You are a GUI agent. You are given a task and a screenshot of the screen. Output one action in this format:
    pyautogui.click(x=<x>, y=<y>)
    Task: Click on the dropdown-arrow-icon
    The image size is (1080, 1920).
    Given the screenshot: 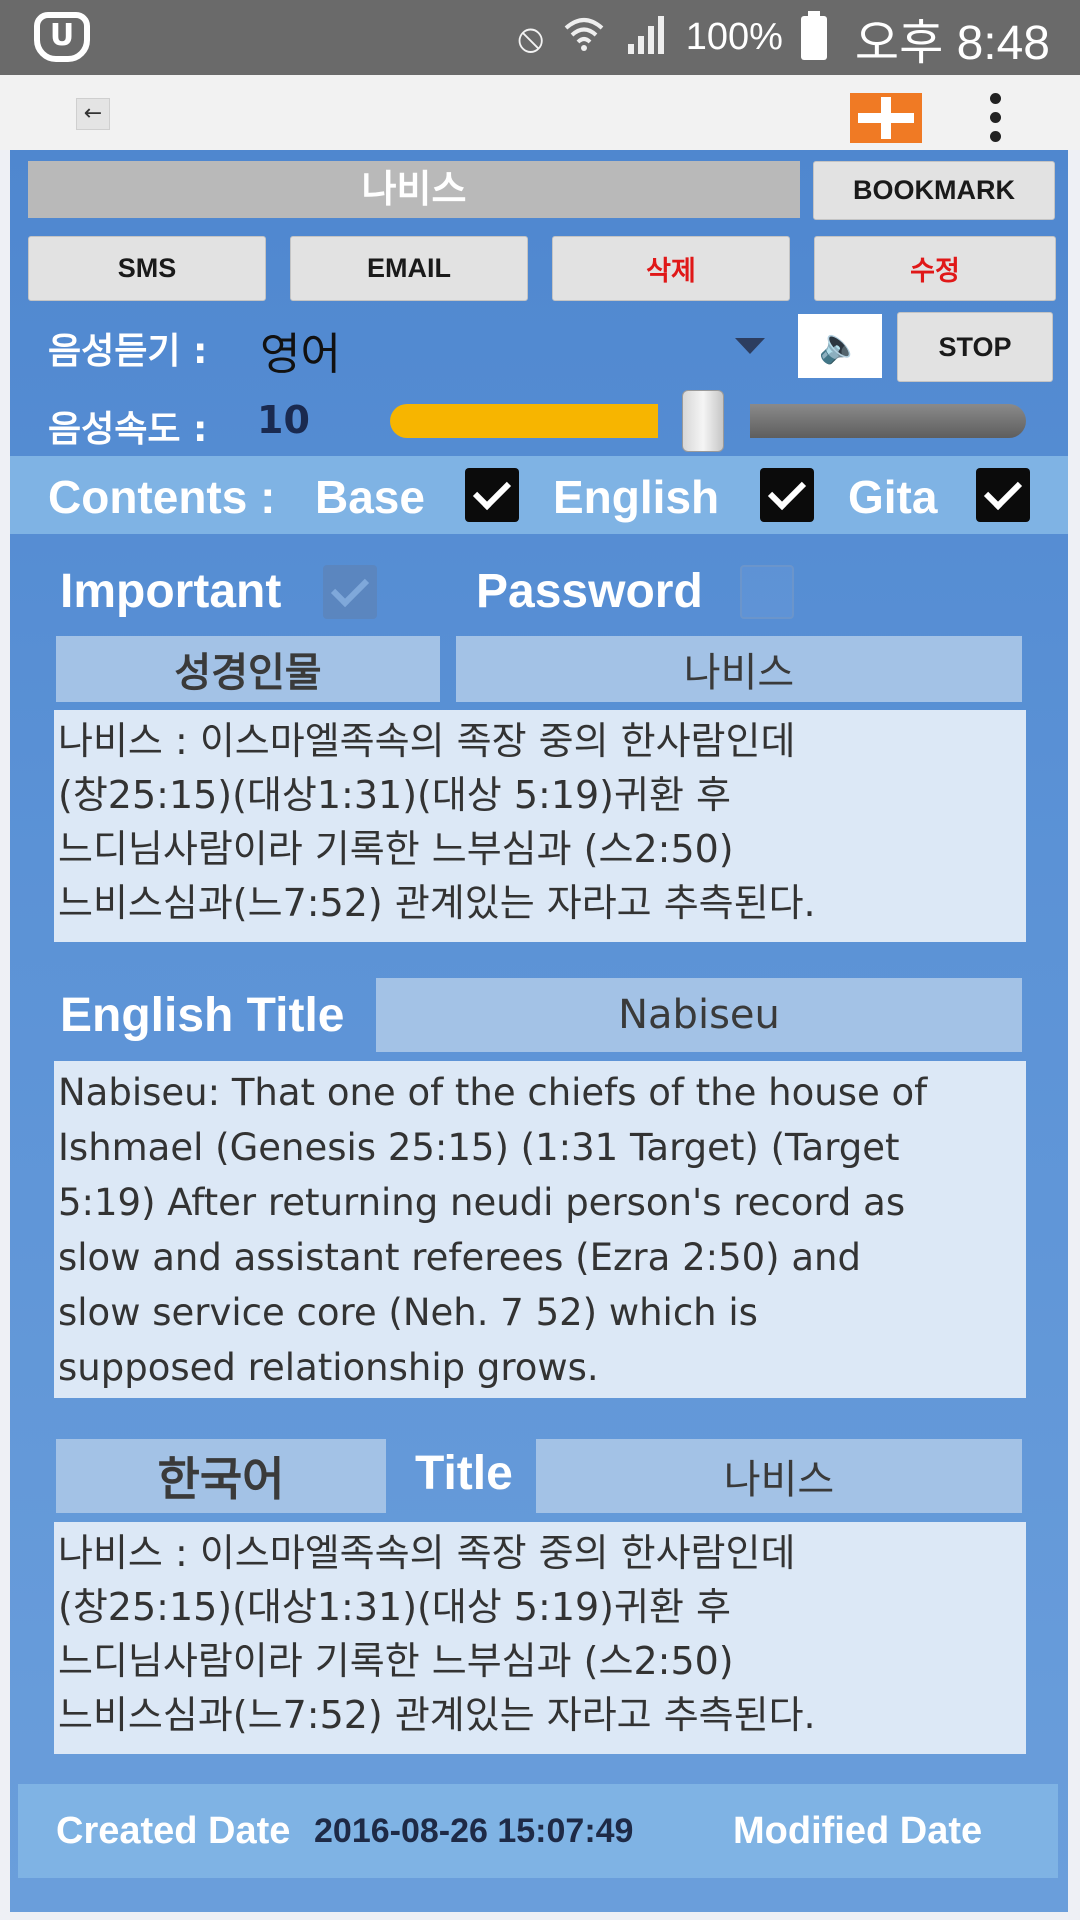 What is the action you would take?
    pyautogui.click(x=750, y=346)
    